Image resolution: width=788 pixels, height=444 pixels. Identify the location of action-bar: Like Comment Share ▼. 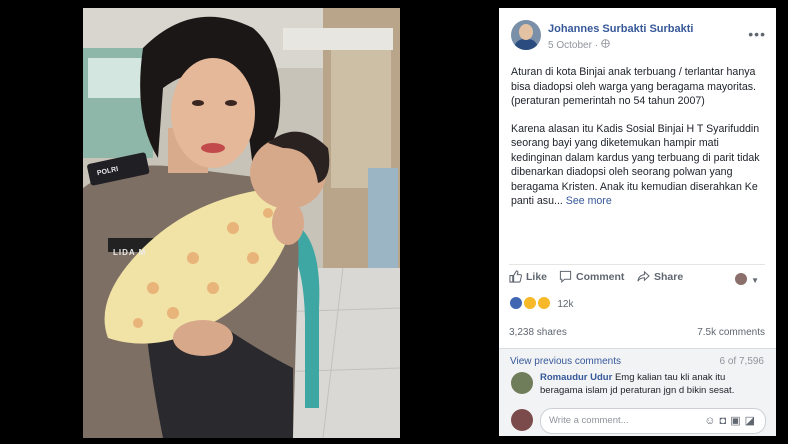
(637, 275).